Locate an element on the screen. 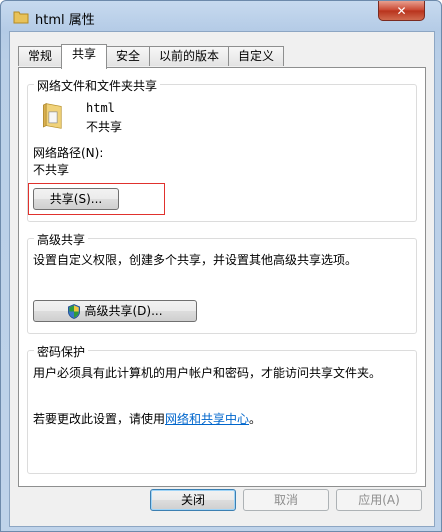  tab-general: 常规 is located at coordinates (40, 56).